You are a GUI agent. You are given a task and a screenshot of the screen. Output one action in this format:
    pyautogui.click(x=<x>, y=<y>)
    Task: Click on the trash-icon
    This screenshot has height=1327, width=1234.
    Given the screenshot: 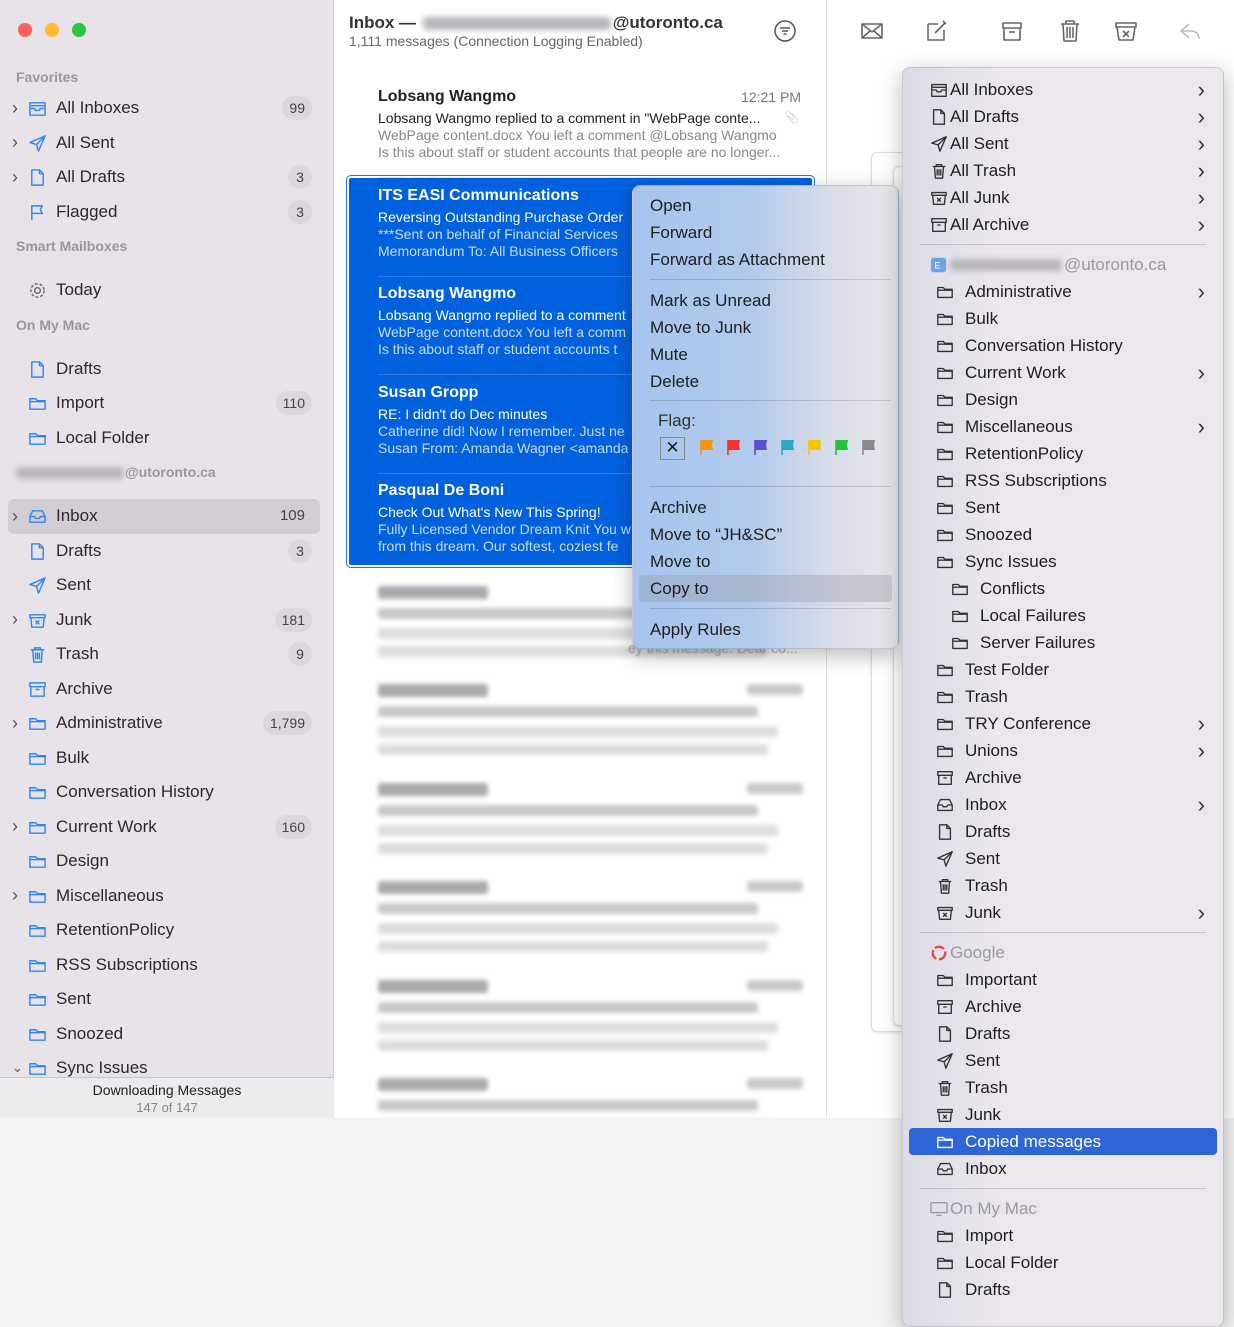 What is the action you would take?
    pyautogui.click(x=1070, y=31)
    